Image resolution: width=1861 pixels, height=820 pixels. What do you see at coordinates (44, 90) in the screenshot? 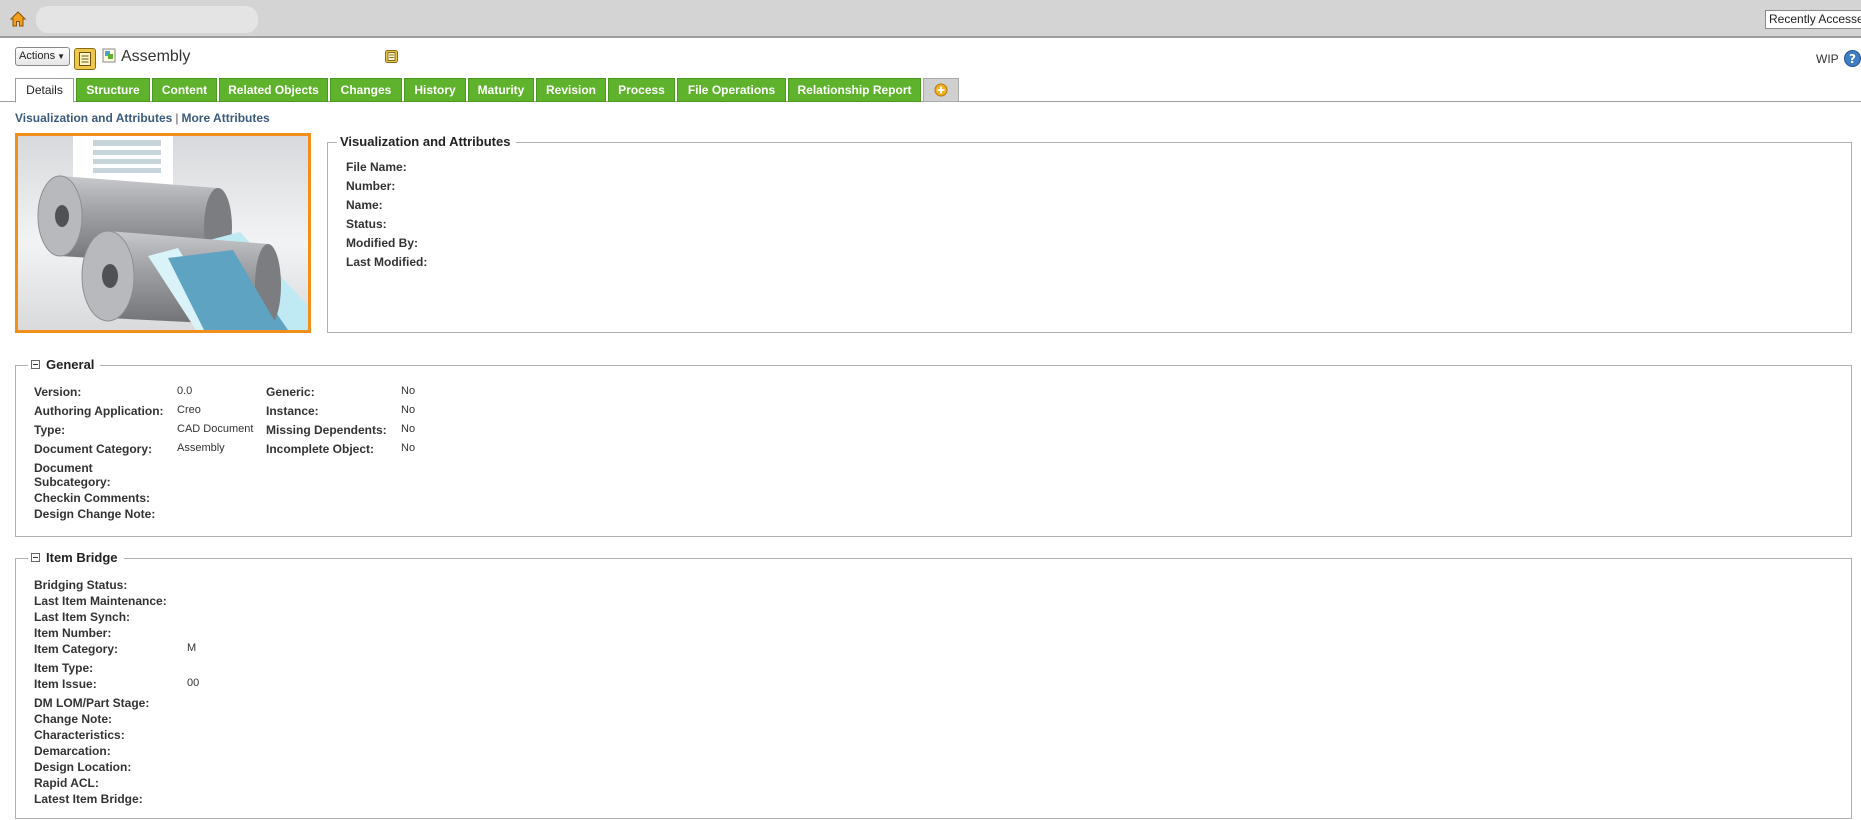
I see `tab-details: Details` at bounding box center [44, 90].